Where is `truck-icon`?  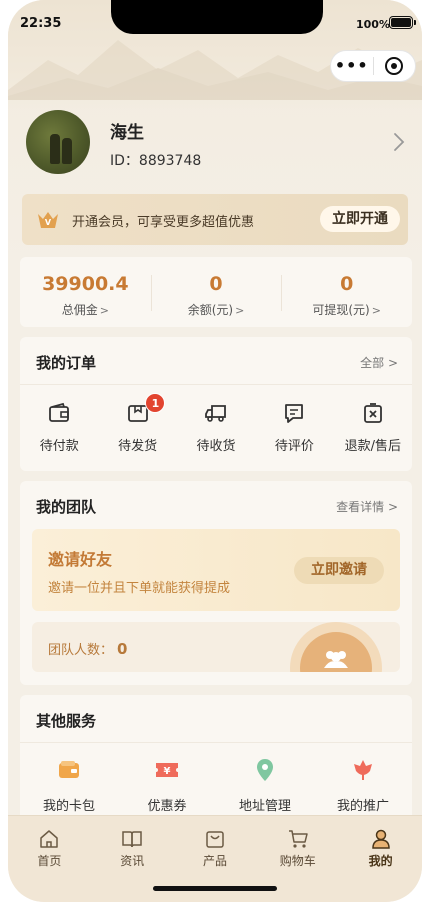
truck-icon is located at coordinates (215, 413).